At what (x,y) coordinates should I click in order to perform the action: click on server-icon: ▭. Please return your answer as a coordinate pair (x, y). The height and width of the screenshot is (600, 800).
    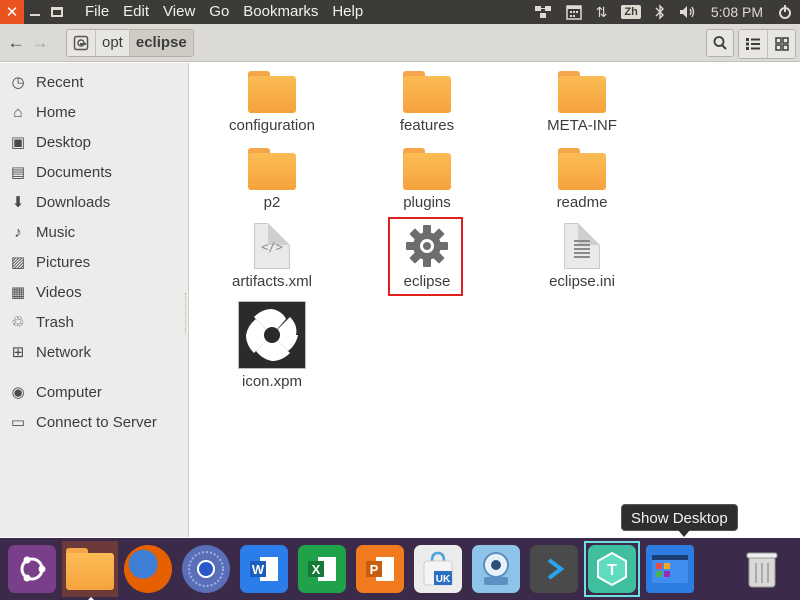
    Looking at the image, I should click on (18, 422).